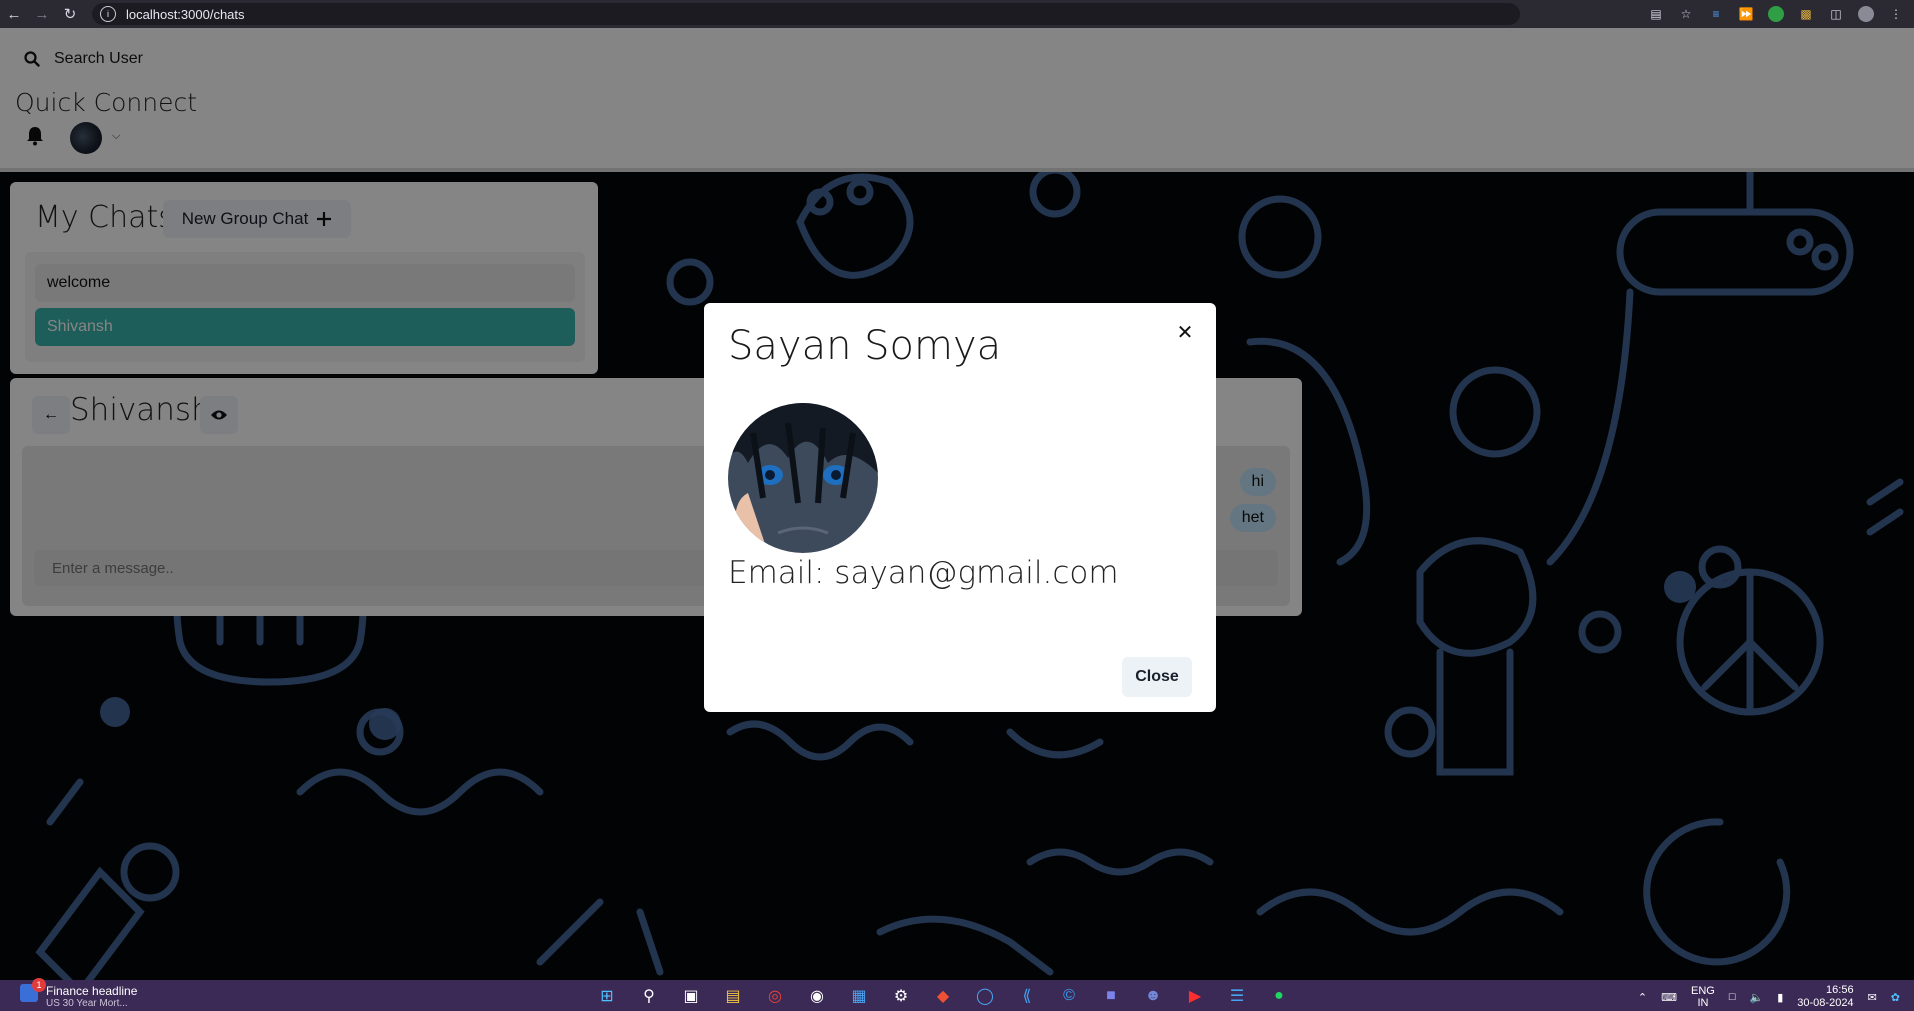  I want to click on windows-start-icon: ⊞, so click(607, 996).